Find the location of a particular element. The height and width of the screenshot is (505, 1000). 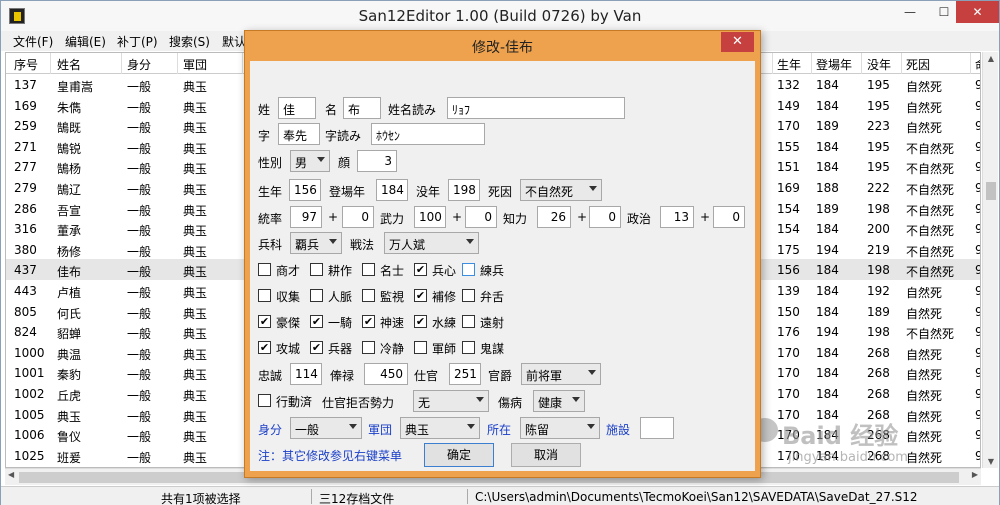

salary-input: 450 is located at coordinates (386, 374).